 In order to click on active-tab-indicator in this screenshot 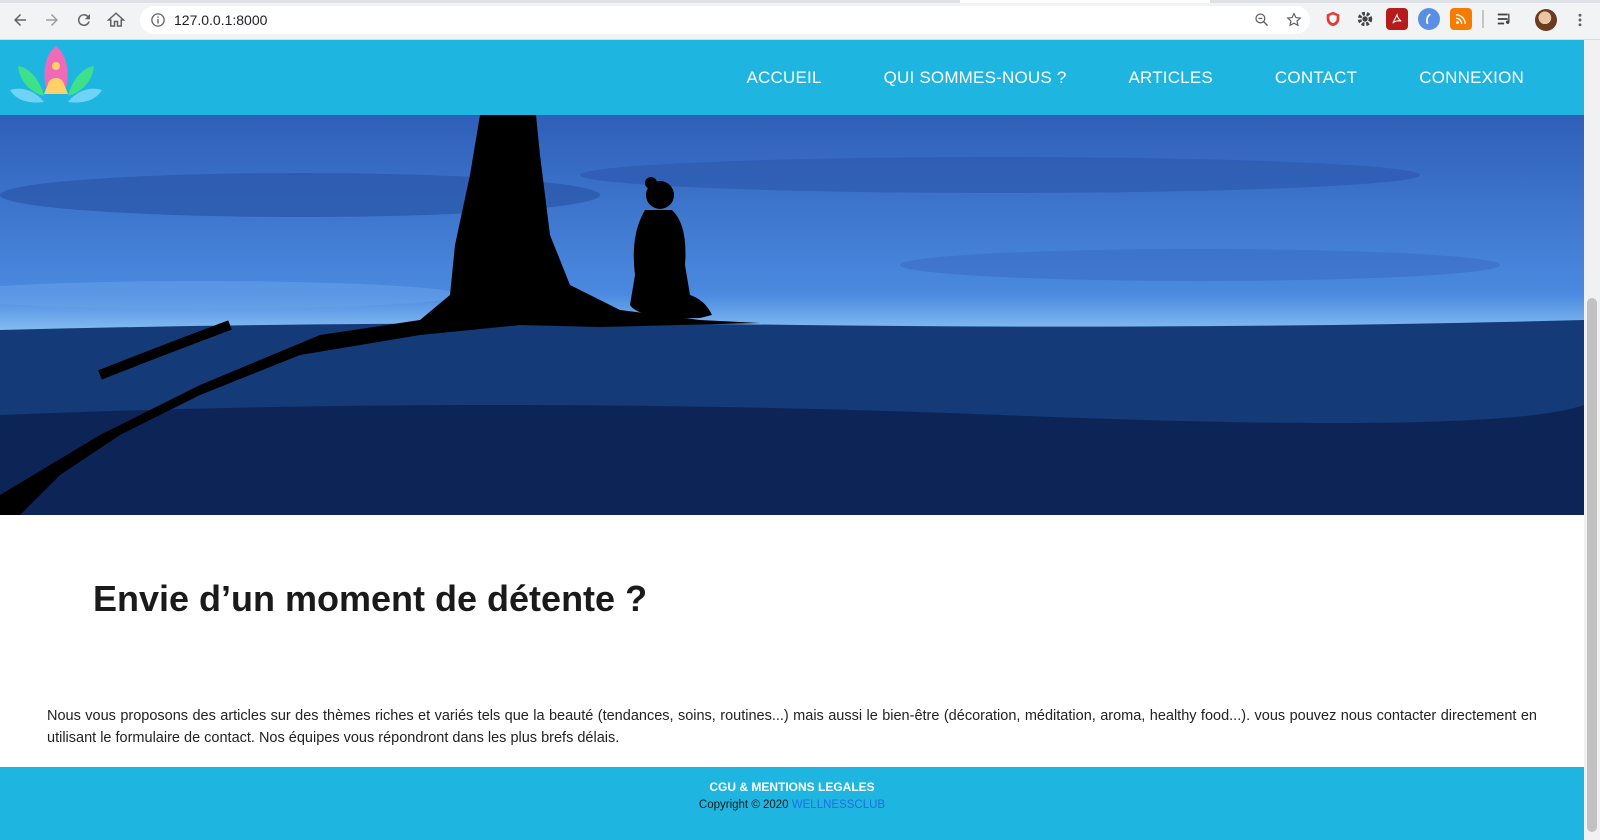, I will do `click(1085, 1)`.